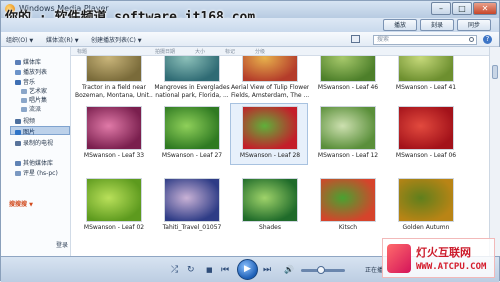  I want to click on sidebar-item-album: 唱片集, so click(34, 99).